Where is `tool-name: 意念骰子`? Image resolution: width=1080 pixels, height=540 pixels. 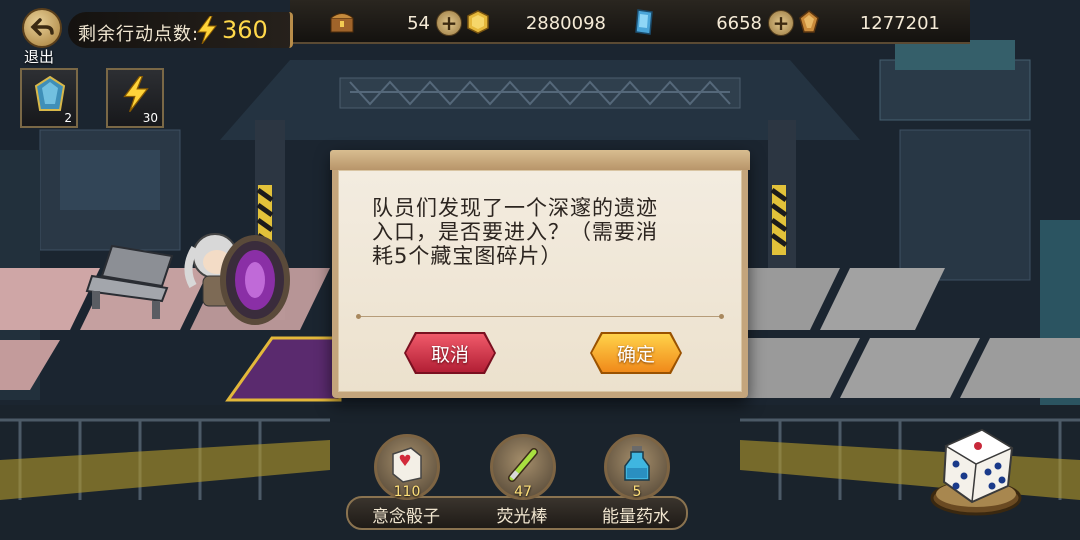 tool-name: 意念骰子 is located at coordinates (406, 517).